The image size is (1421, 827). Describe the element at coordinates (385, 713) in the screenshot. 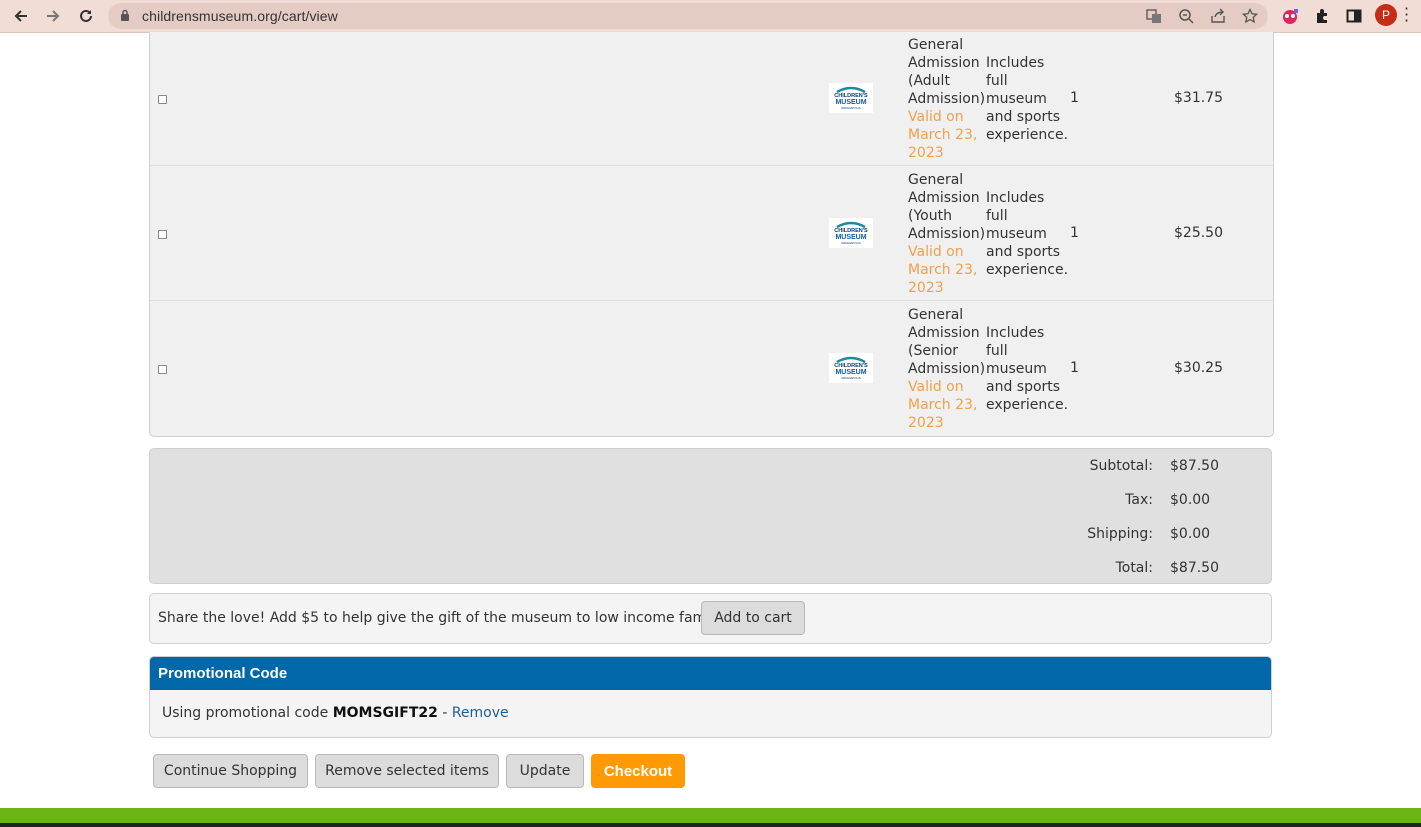

I see `promo-code: MOMSGIFT22` at that location.